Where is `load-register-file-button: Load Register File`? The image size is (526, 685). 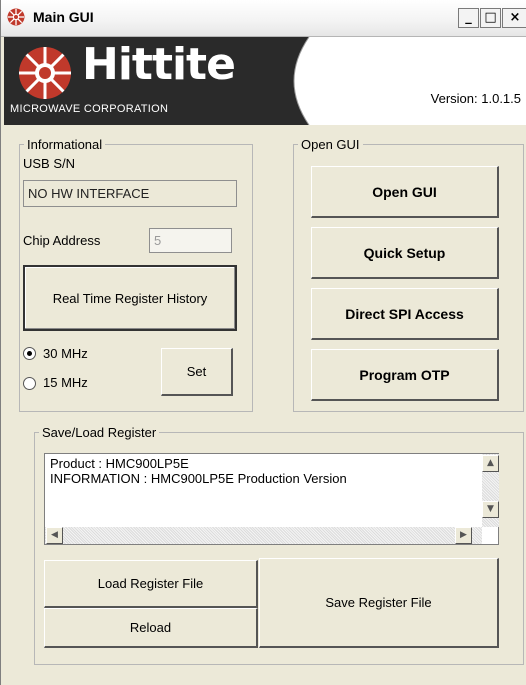
load-register-file-button: Load Register File is located at coordinates (151, 584).